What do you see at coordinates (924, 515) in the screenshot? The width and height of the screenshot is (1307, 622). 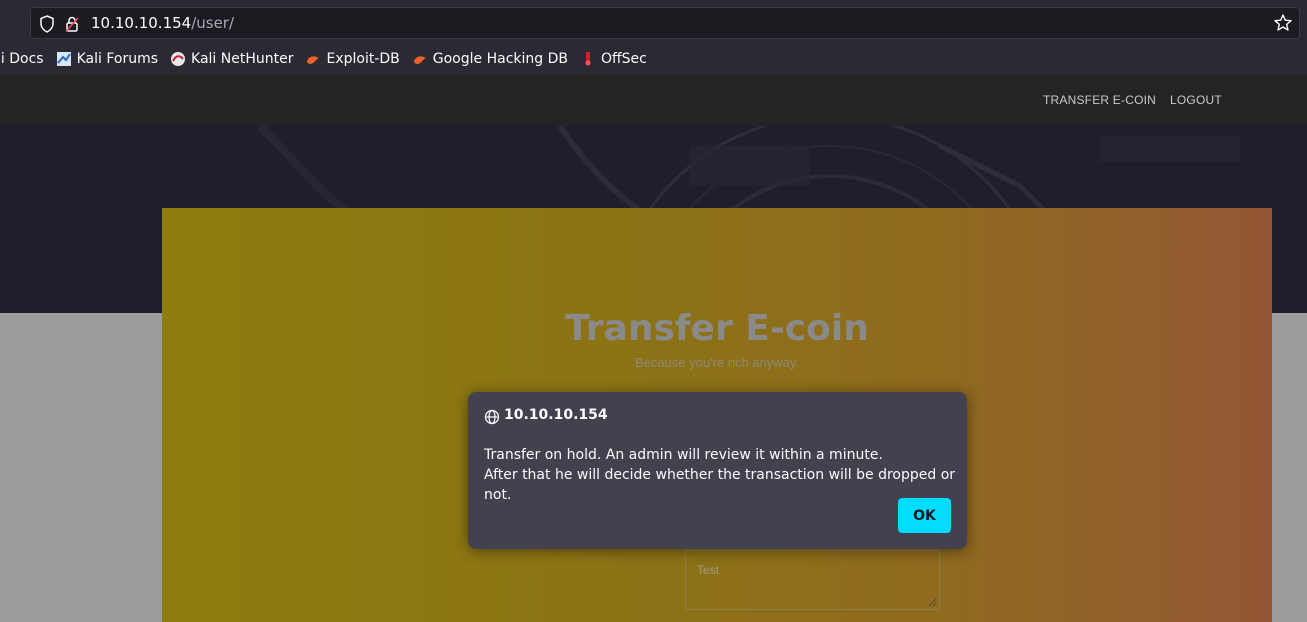 I see `ok-button: OK` at bounding box center [924, 515].